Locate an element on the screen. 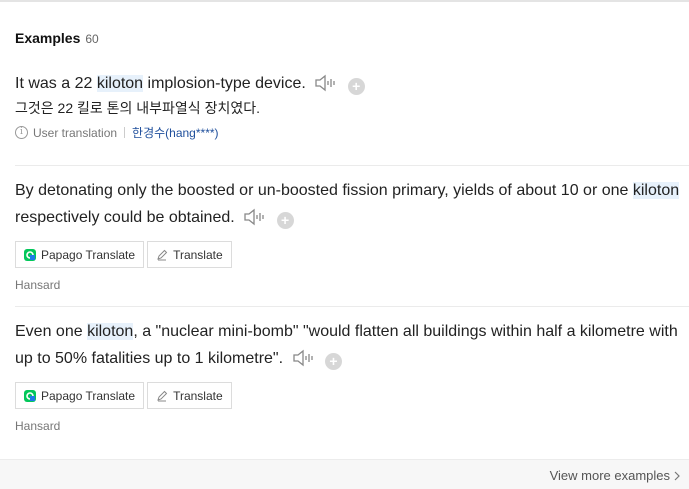 This screenshot has height=489, width=689. user-translation-label: User translation is located at coordinates (75, 132).